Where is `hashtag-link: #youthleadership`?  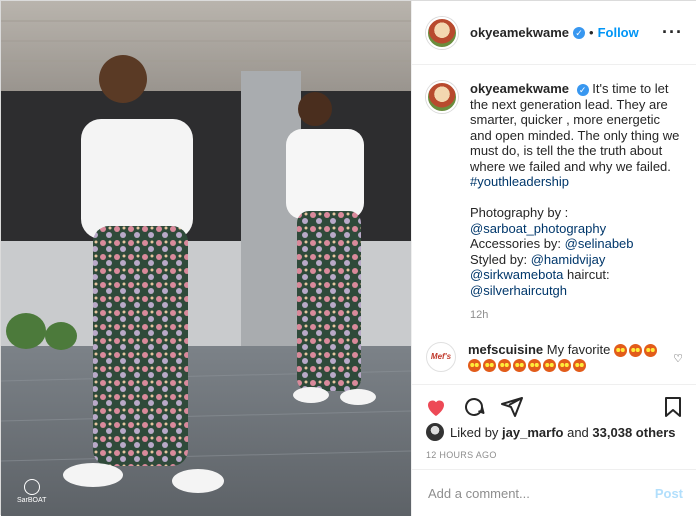
hashtag-link: #youthleadership is located at coordinates (519, 181).